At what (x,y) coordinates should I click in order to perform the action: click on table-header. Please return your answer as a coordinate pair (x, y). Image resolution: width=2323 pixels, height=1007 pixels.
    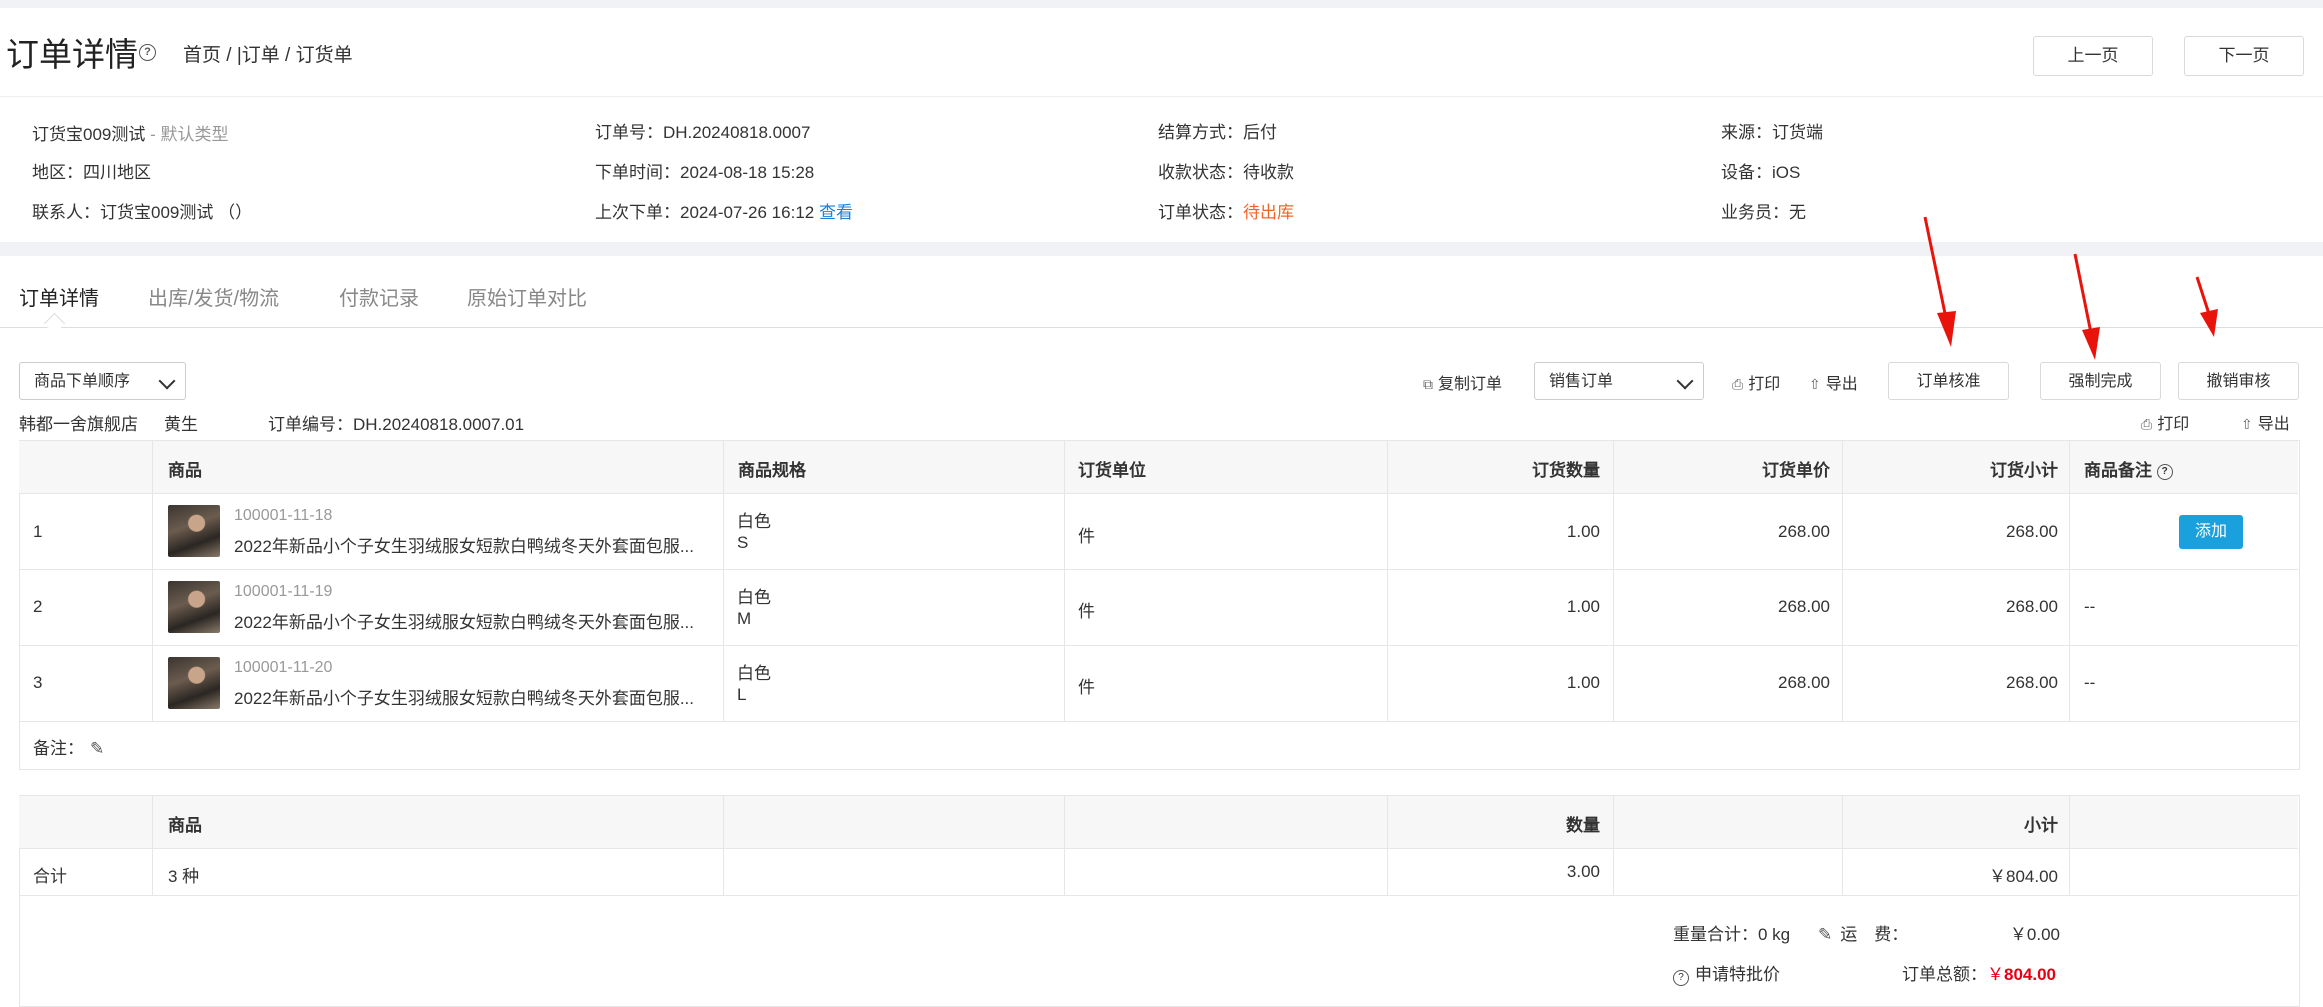
    Looking at the image, I should click on (1158, 467).